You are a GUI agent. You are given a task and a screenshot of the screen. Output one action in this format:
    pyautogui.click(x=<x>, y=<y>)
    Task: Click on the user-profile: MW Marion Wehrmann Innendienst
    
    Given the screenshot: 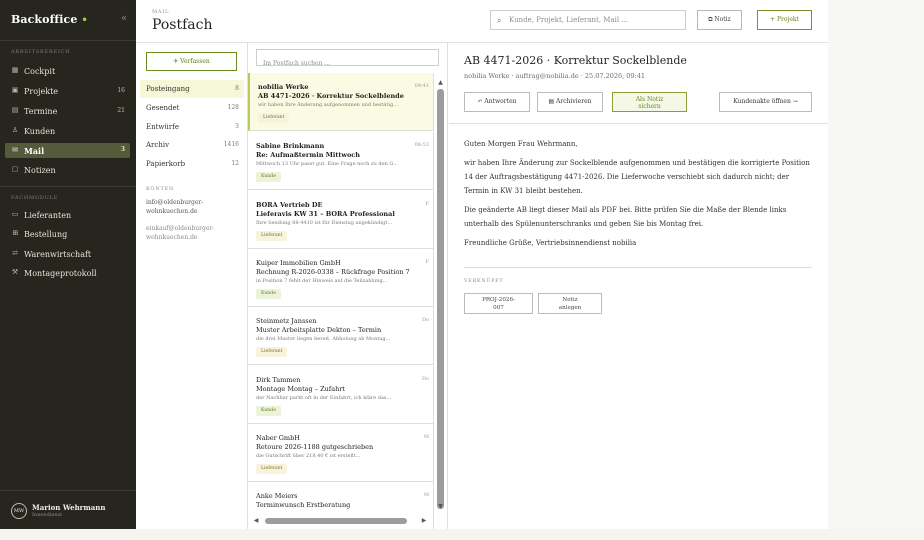 What is the action you would take?
    pyautogui.click(x=68, y=509)
    